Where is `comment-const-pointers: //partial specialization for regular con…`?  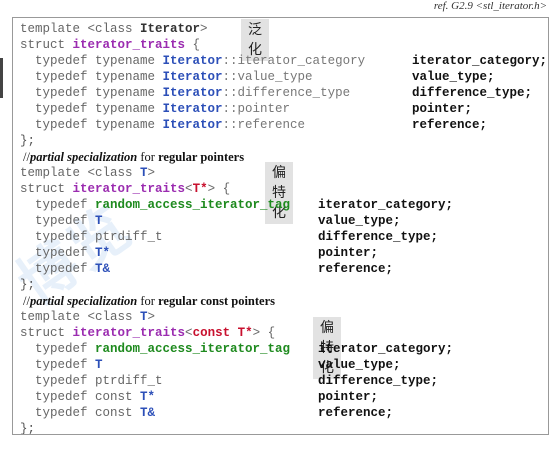 comment-const-pointers: //partial specialization for regular con… is located at coordinates (149, 301).